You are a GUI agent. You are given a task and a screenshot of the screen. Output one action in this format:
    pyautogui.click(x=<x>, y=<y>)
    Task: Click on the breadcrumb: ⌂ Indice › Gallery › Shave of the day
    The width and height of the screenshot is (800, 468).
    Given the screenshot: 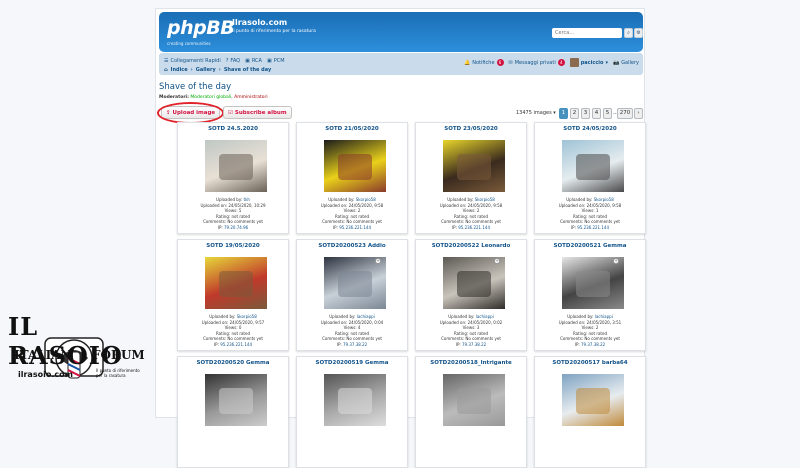 What is the action you would take?
    pyautogui.click(x=217, y=70)
    